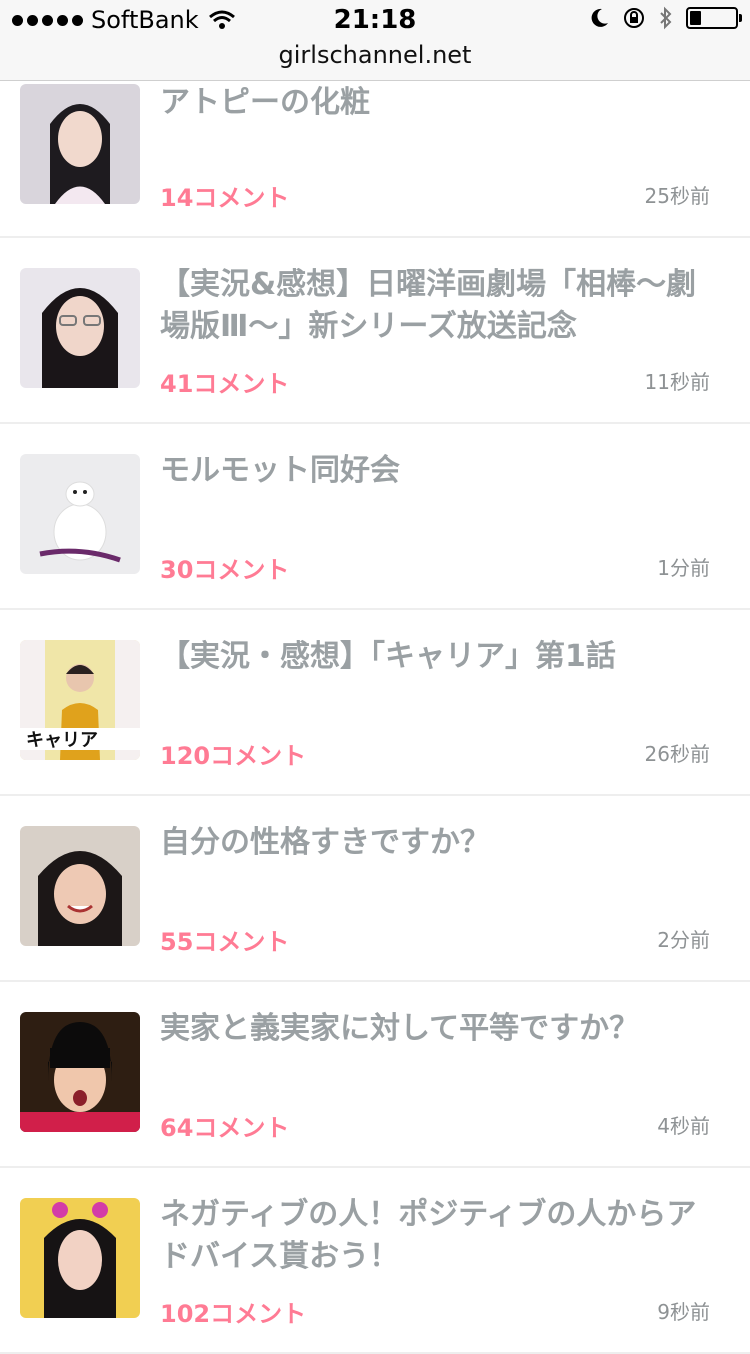  What do you see at coordinates (677, 754) in the screenshot?
I see `post-time: 26秒前` at bounding box center [677, 754].